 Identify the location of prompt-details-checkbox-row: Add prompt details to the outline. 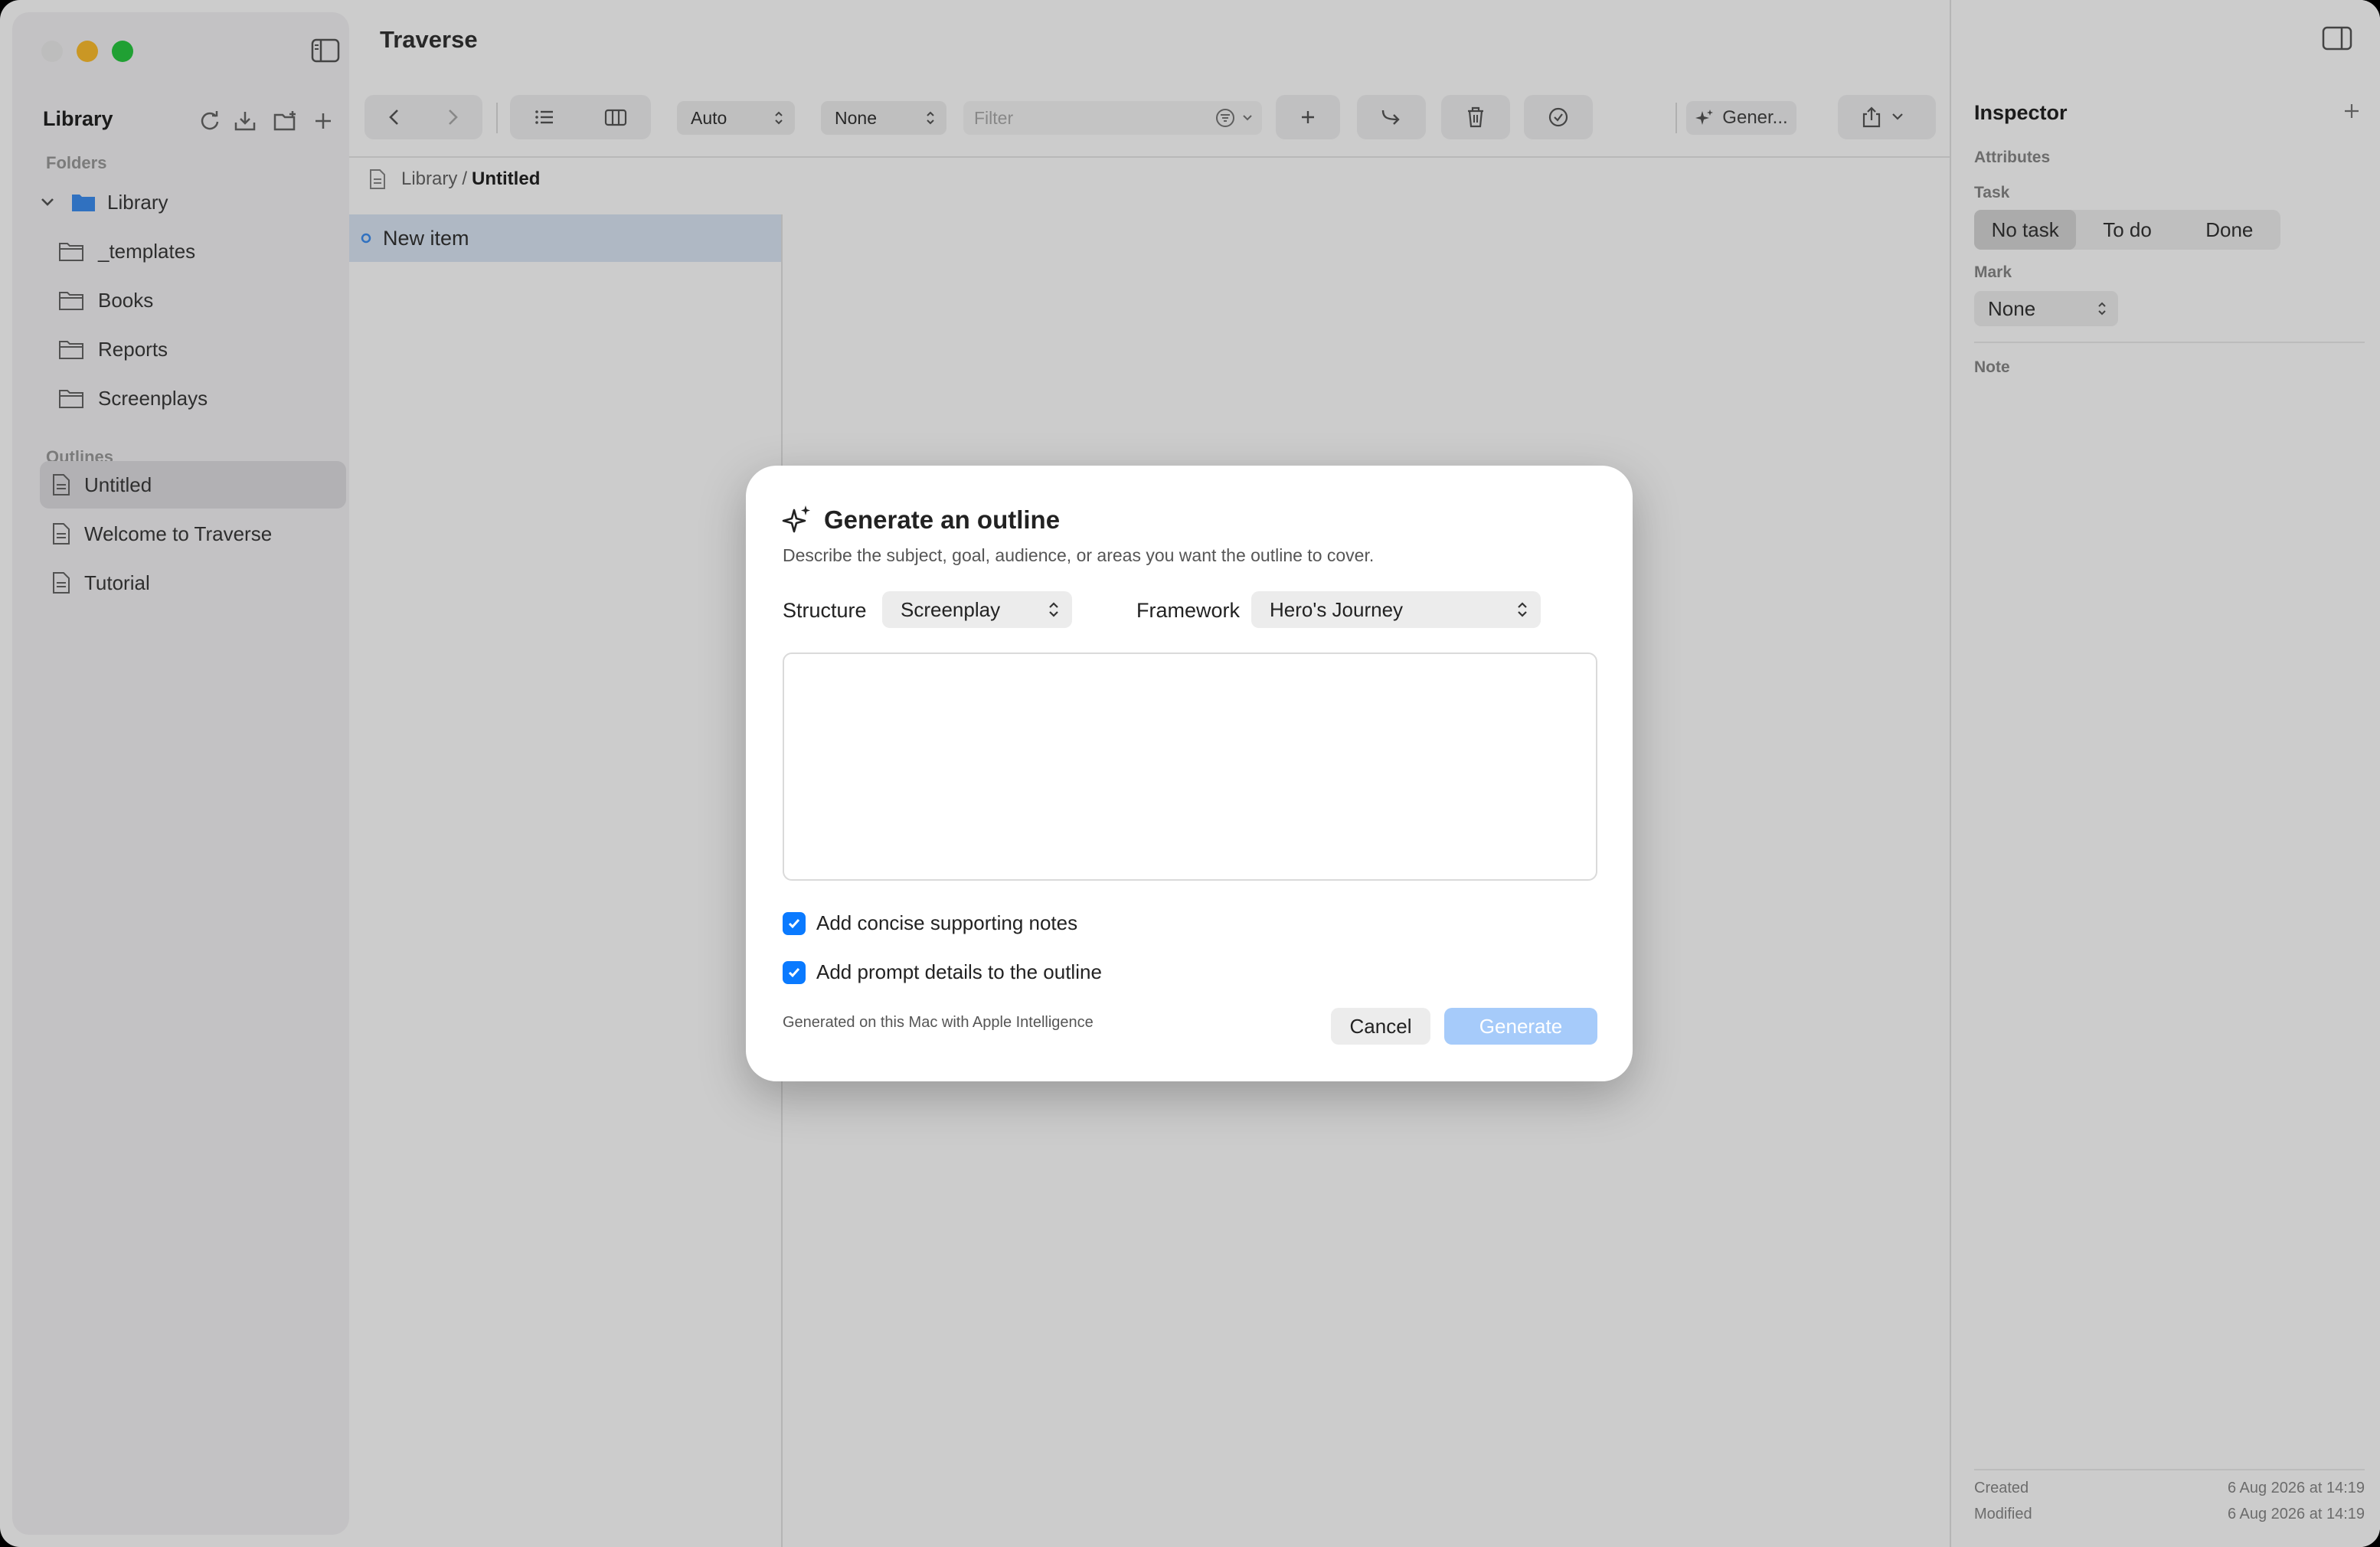
(942, 972).